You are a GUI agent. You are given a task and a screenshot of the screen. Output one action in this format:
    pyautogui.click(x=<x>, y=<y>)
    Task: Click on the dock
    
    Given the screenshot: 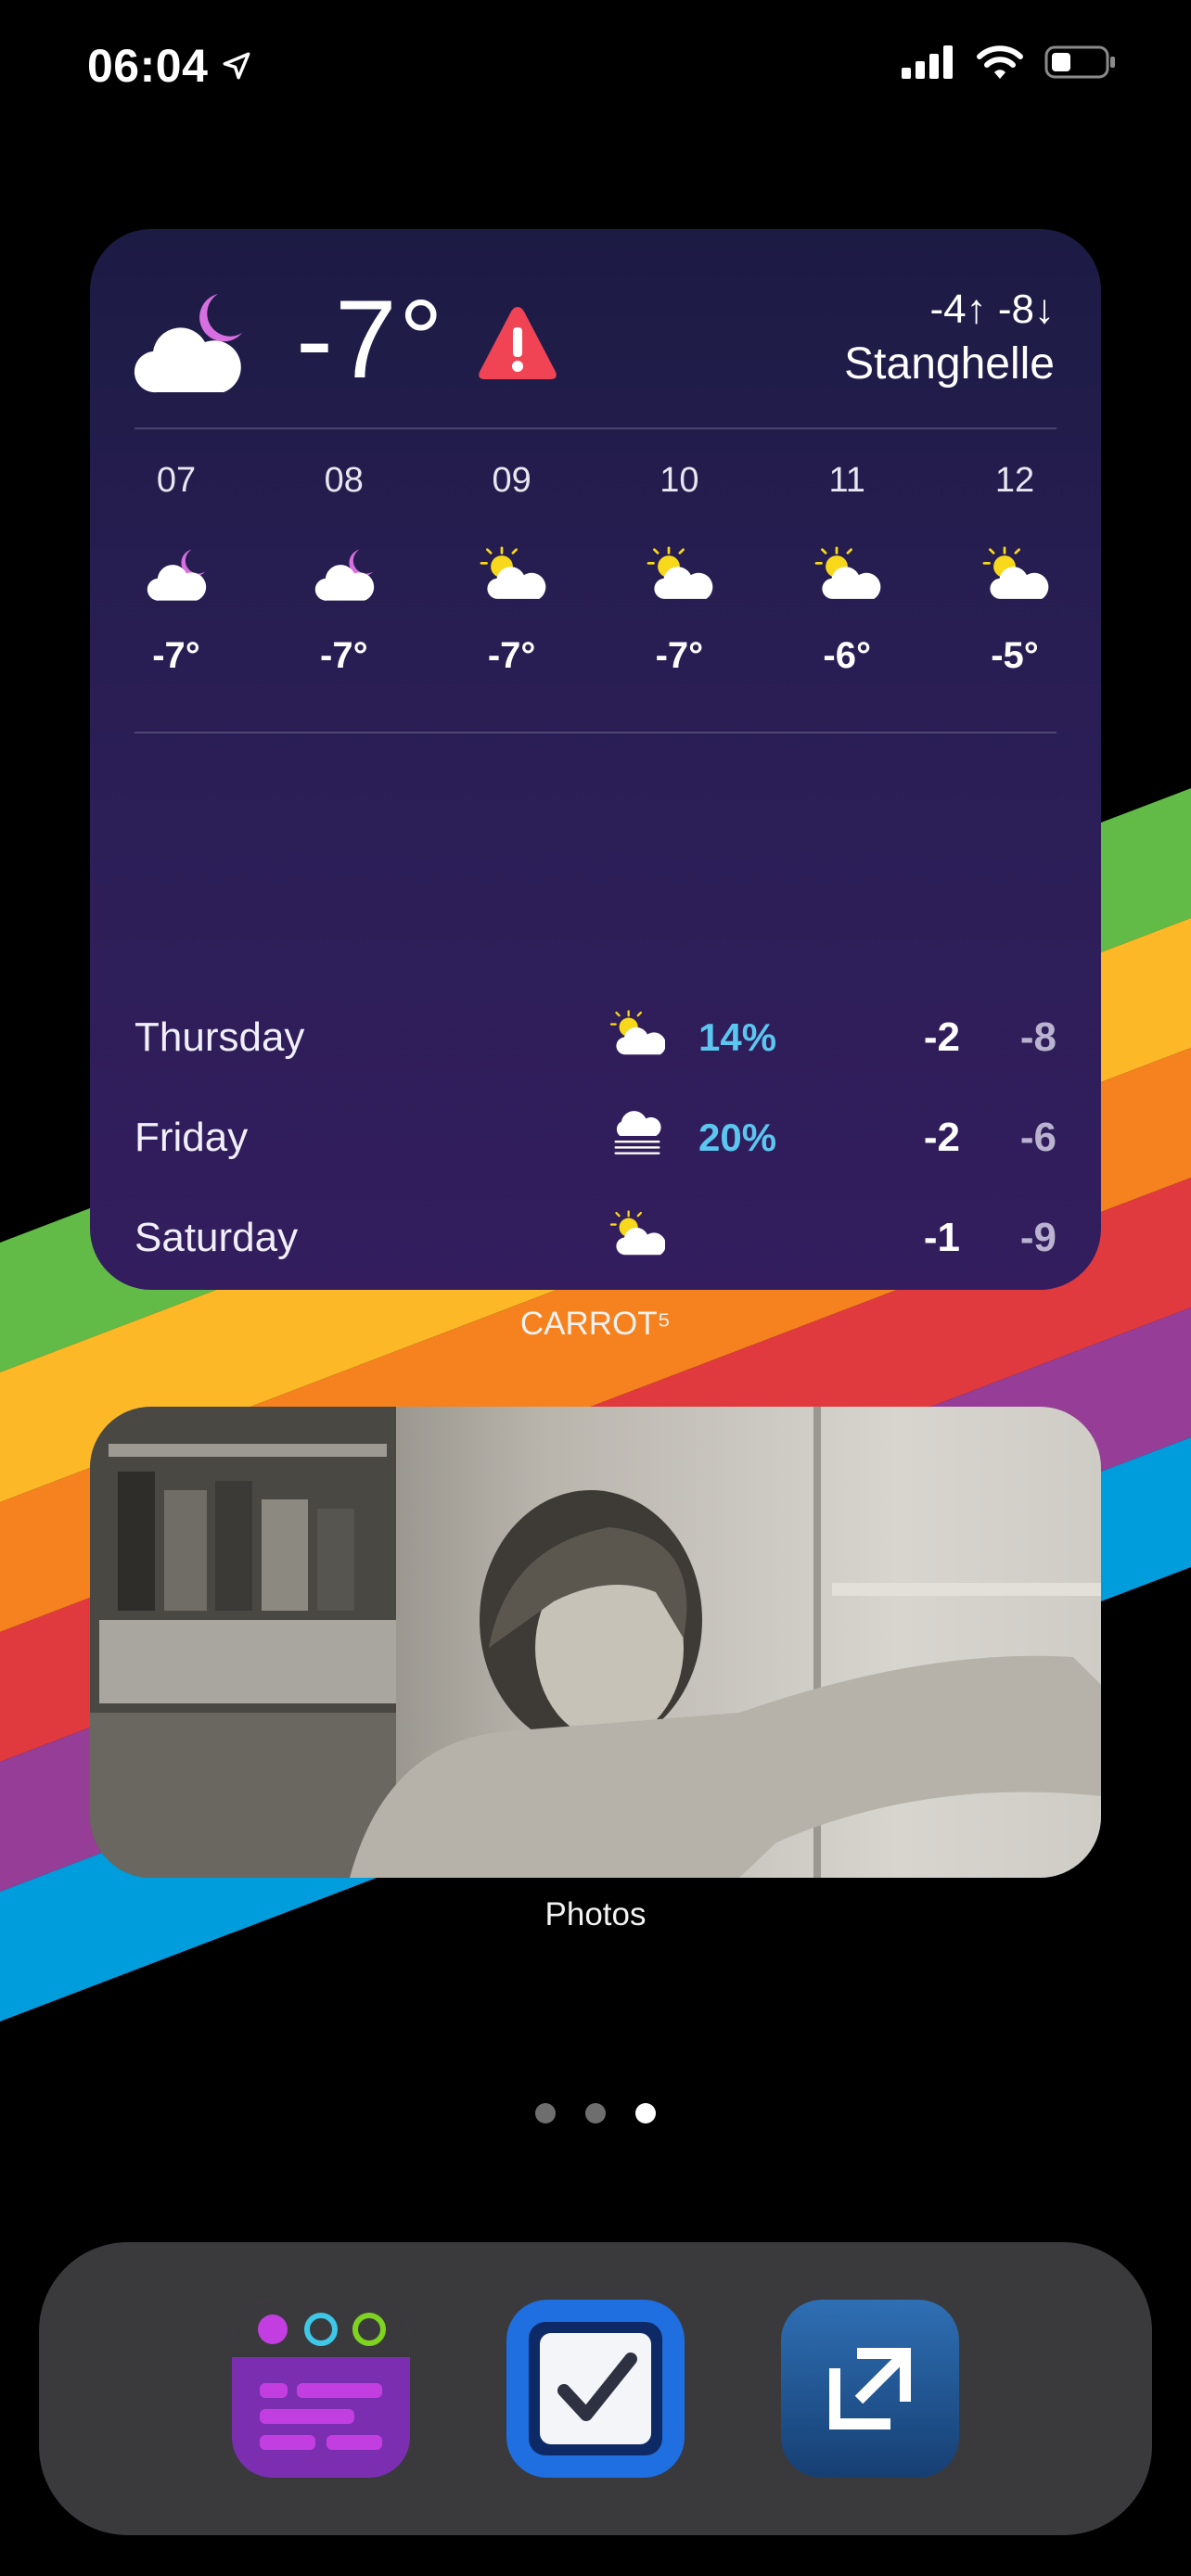 What is the action you would take?
    pyautogui.click(x=595, y=2388)
    